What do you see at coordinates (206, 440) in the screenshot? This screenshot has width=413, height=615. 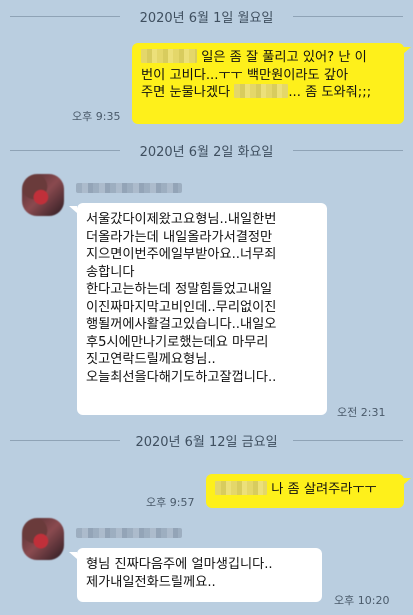 I see `date-divider: 2020년 6월 12일 금요일` at bounding box center [206, 440].